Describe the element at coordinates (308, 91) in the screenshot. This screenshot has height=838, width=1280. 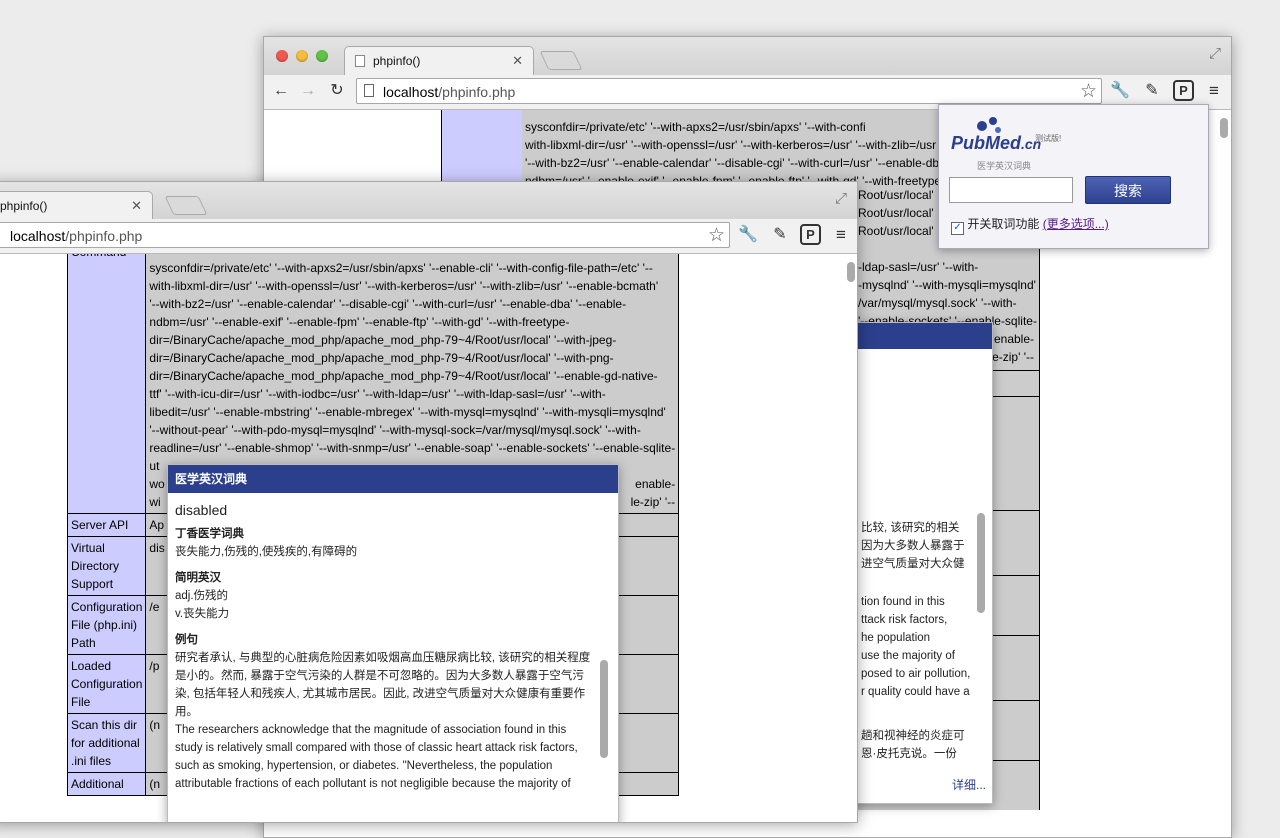
I see `forward-icon: →` at that location.